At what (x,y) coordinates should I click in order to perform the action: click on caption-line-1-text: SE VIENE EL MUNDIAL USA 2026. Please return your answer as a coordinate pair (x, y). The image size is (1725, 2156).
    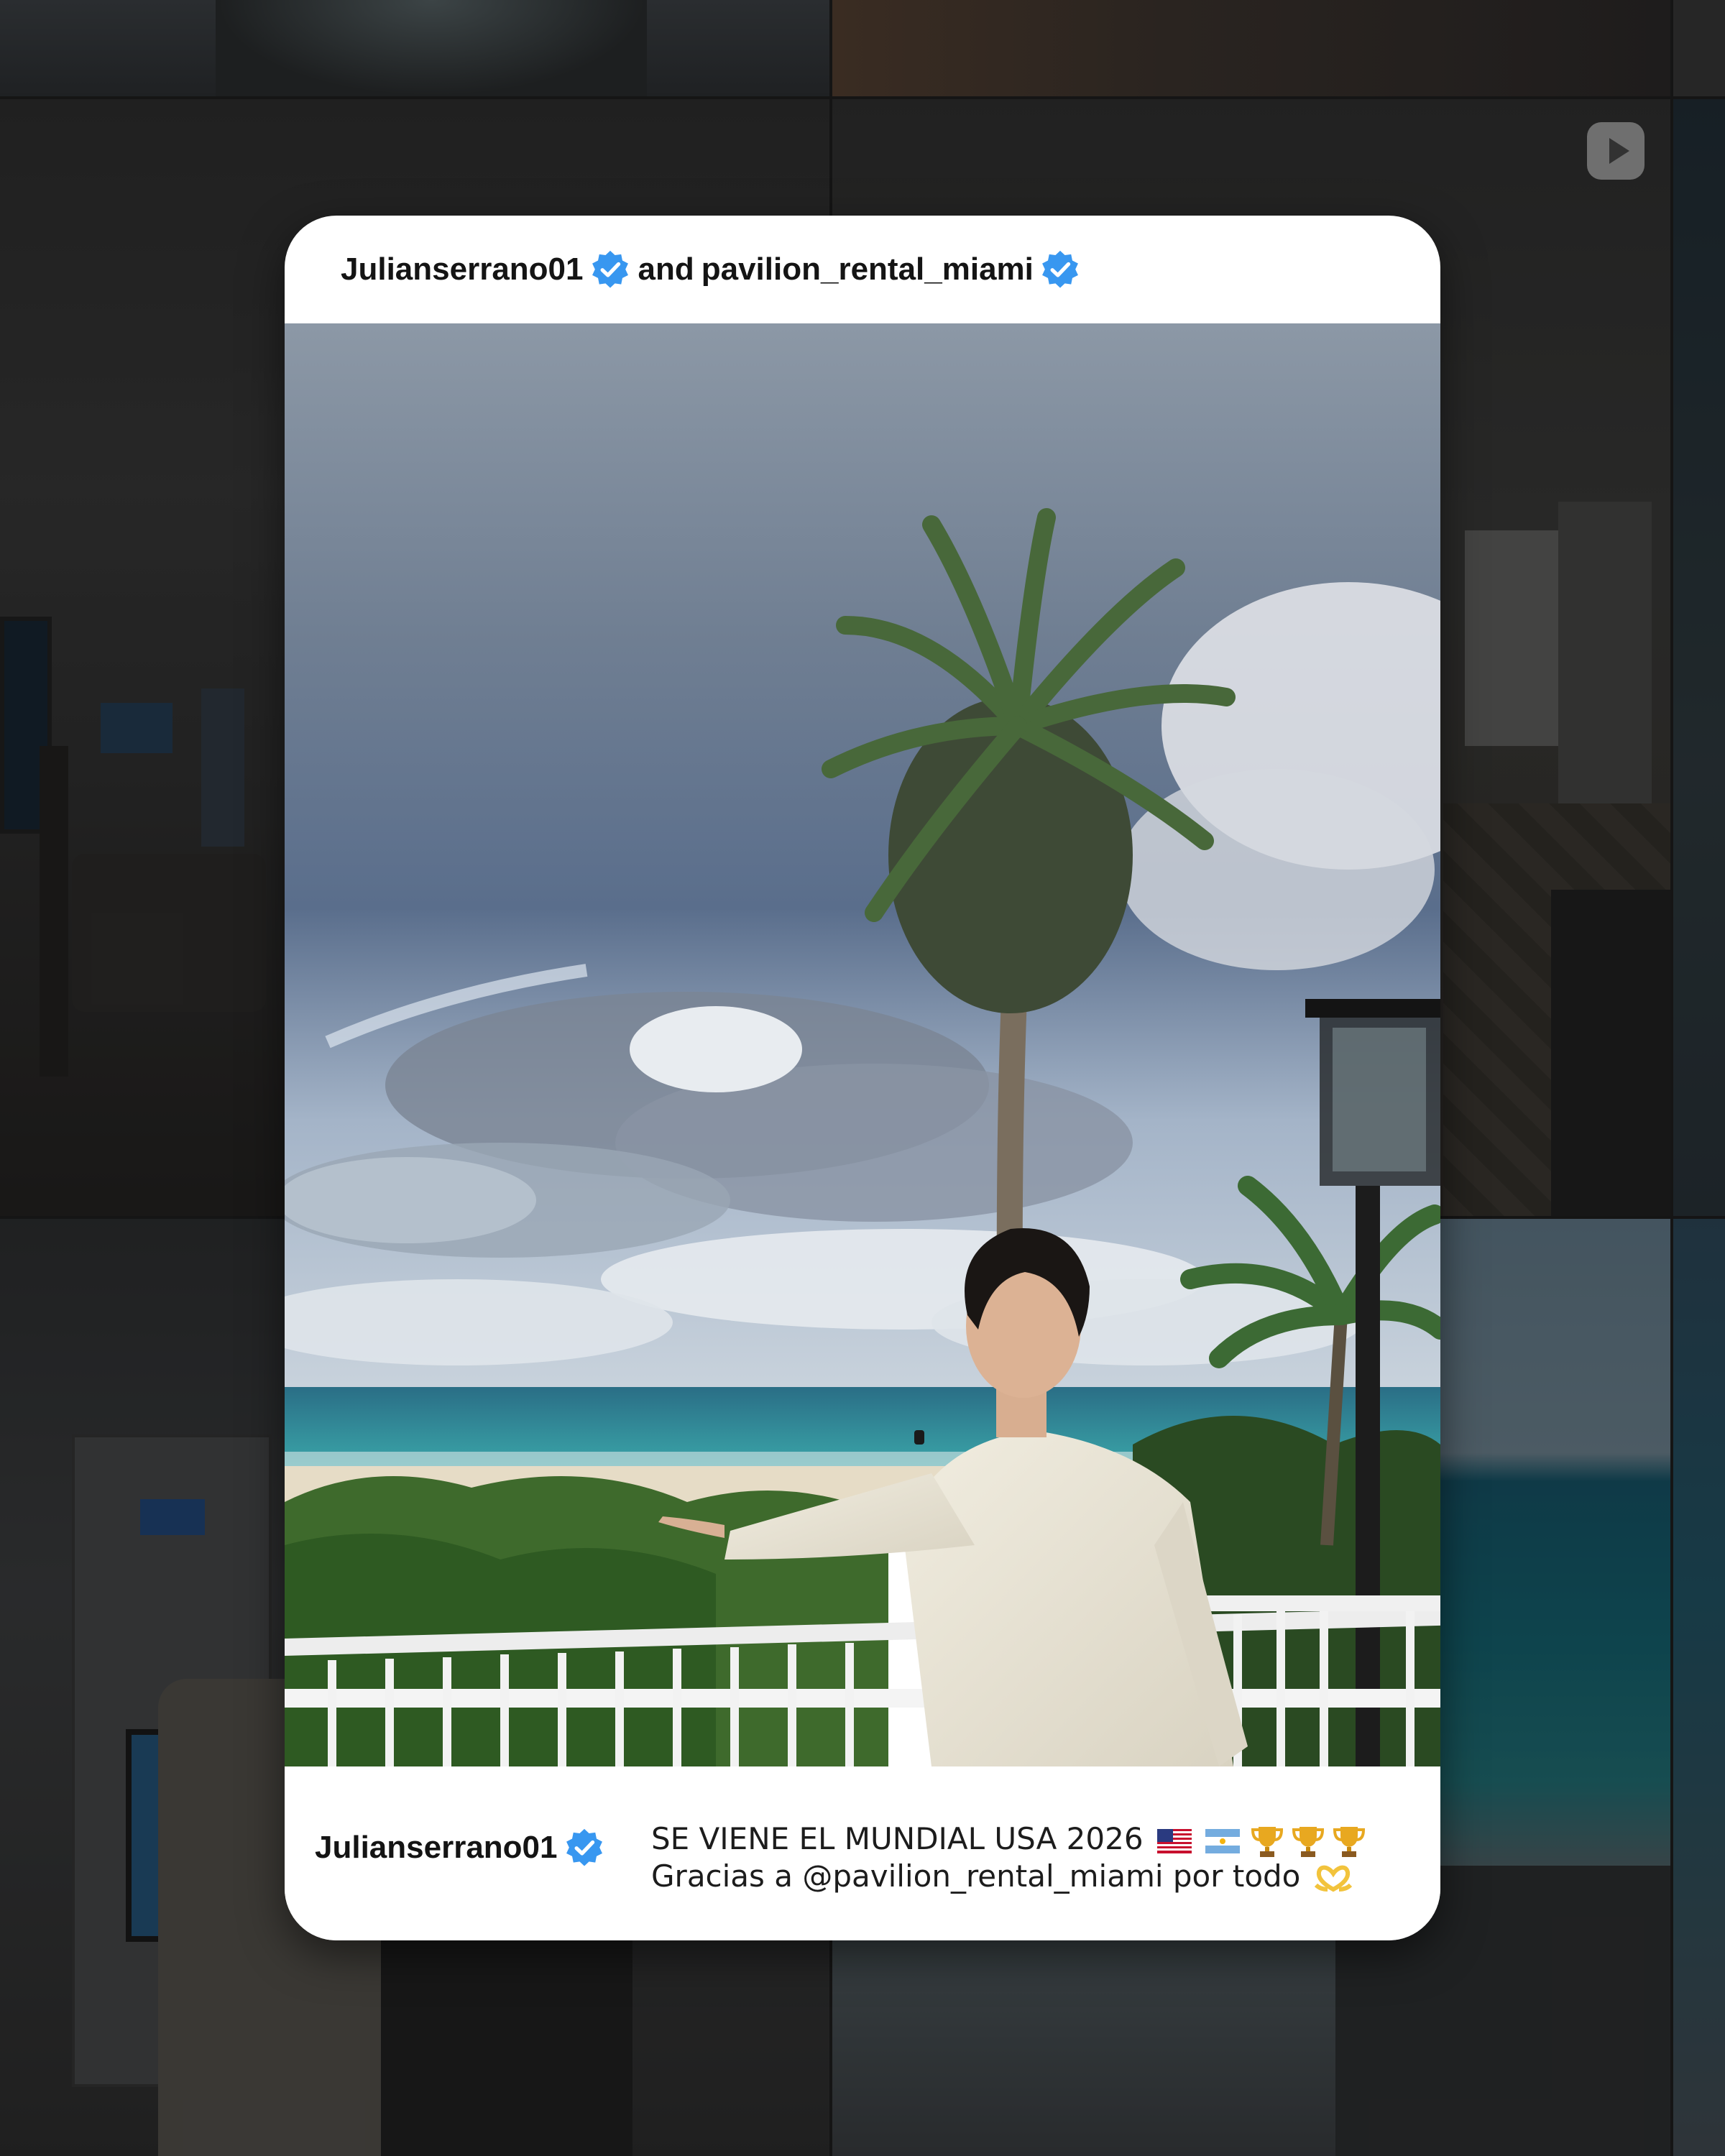
    Looking at the image, I should click on (897, 1838).